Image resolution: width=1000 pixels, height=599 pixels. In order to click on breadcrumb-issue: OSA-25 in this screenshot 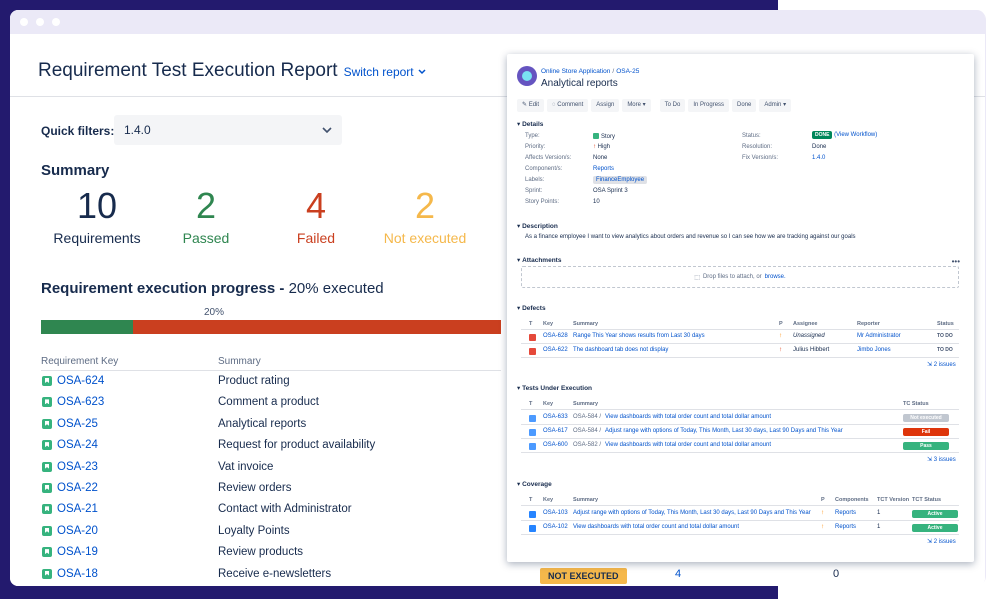, I will do `click(627, 71)`.